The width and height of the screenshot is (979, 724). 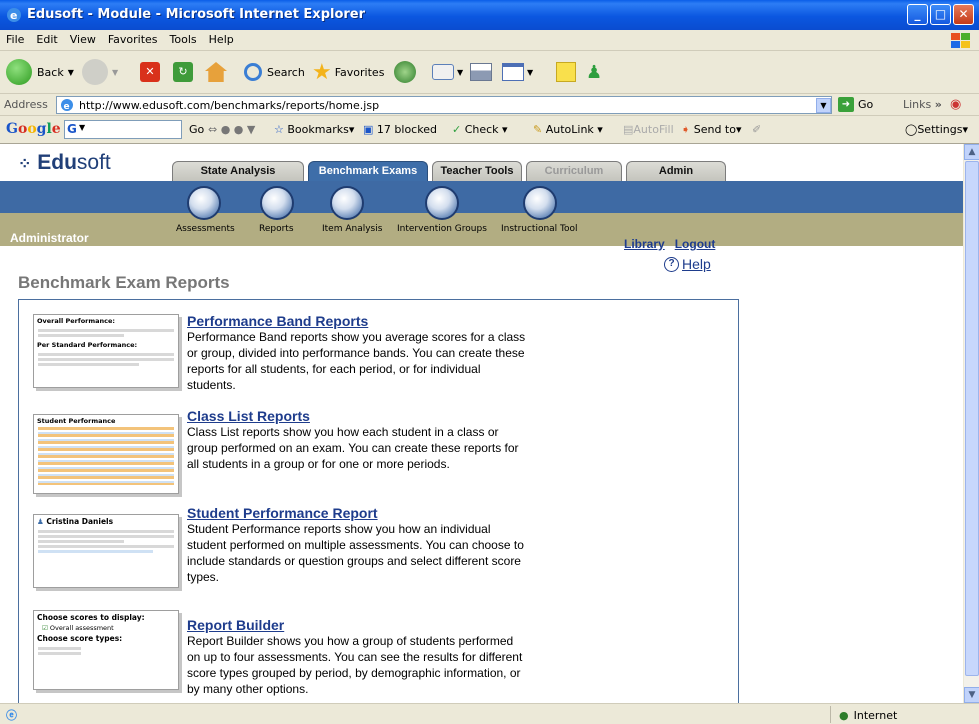 I want to click on history-button, so click(x=405, y=72).